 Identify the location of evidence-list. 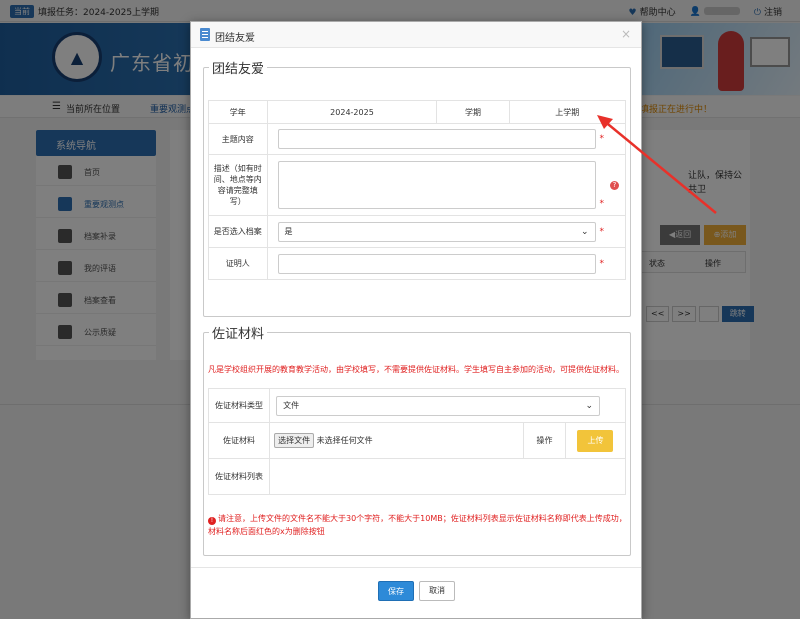
(447, 476).